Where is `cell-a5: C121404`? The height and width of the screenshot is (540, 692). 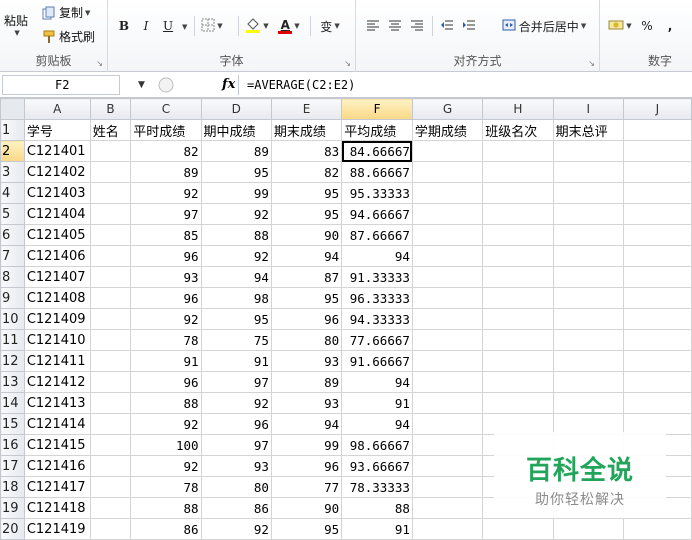
cell-a5: C121404 is located at coordinates (57, 214).